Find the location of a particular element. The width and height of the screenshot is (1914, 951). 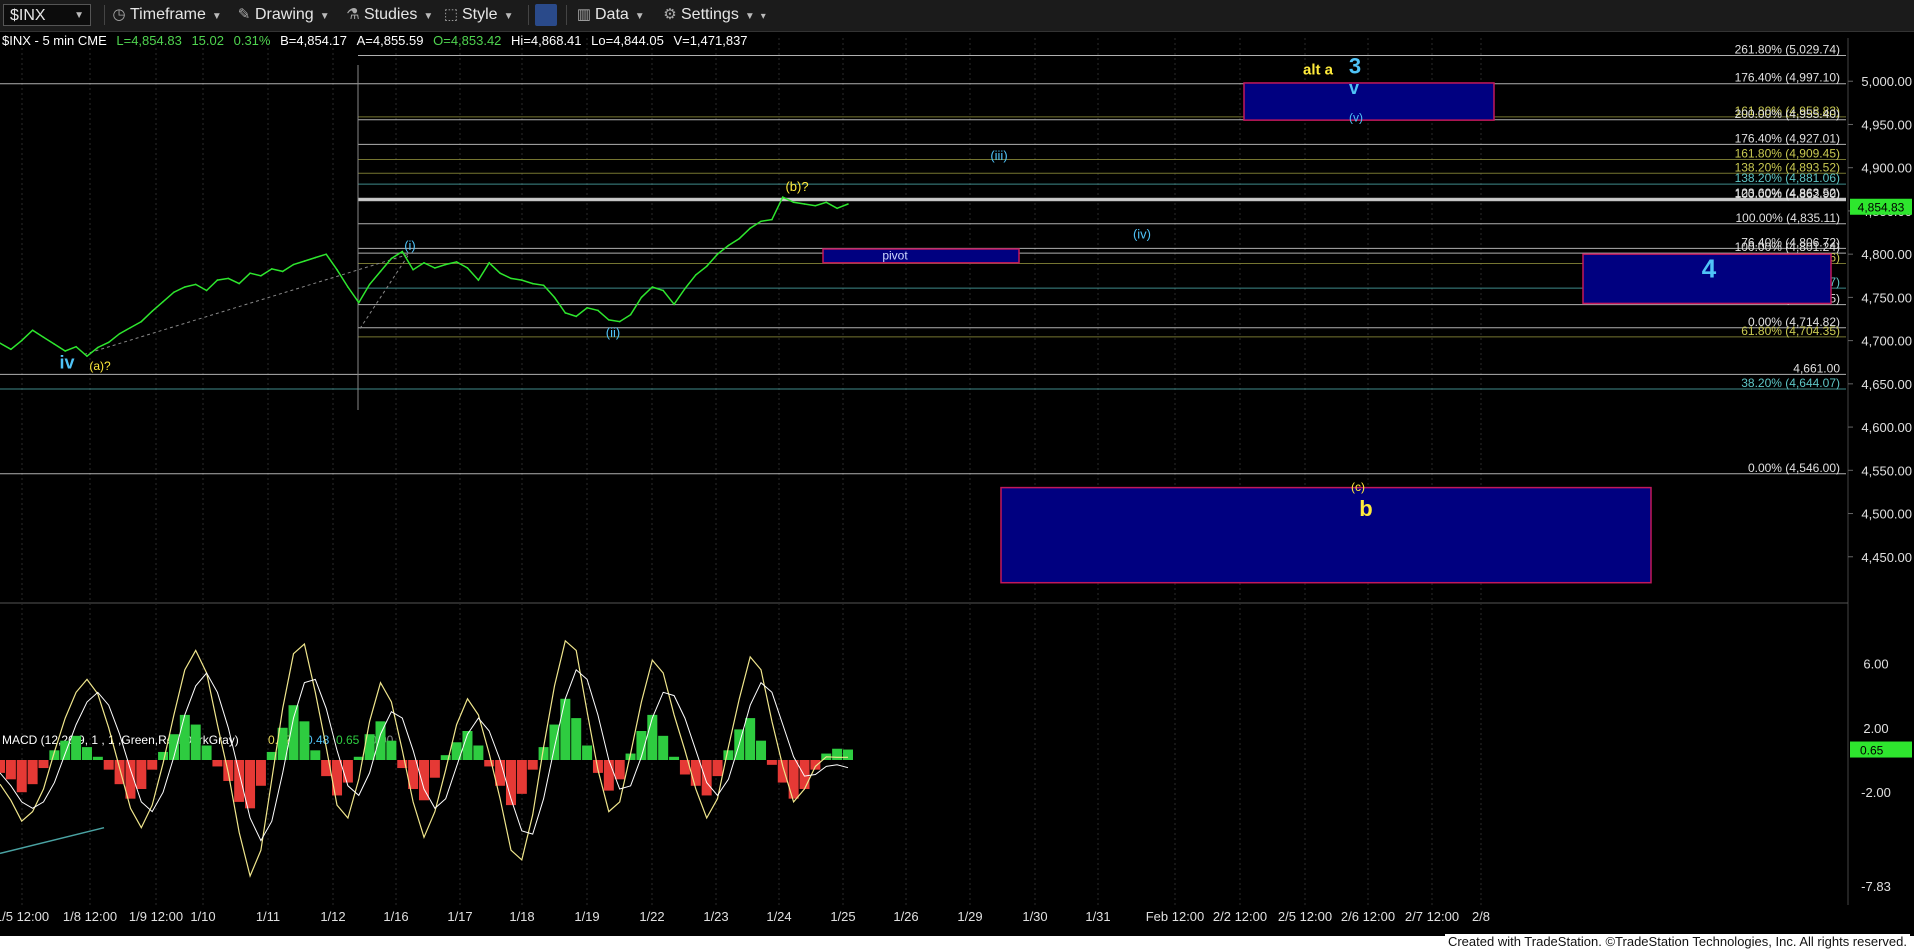

wave-label: (iii) is located at coordinates (998, 155).